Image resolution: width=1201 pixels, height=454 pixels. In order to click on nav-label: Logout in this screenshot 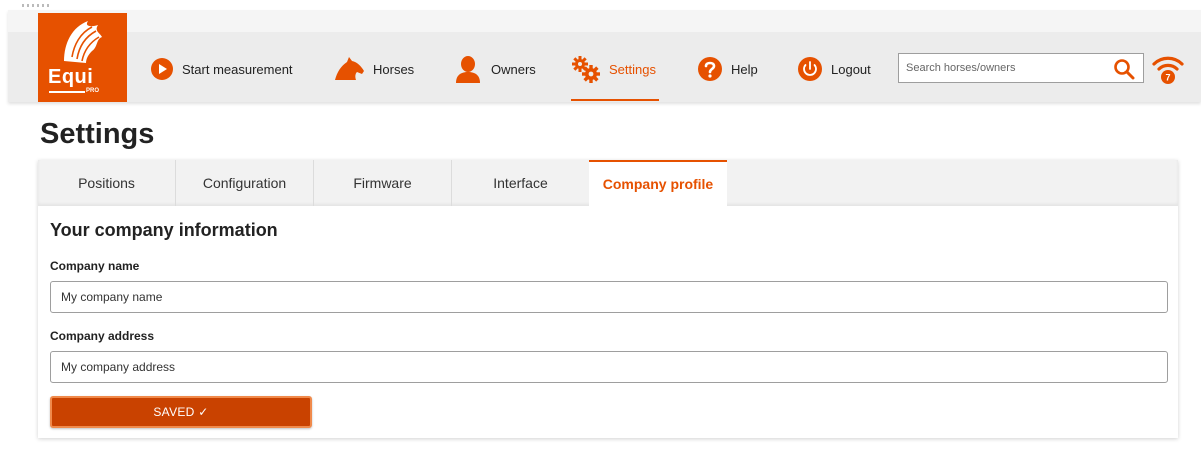, I will do `click(851, 69)`.